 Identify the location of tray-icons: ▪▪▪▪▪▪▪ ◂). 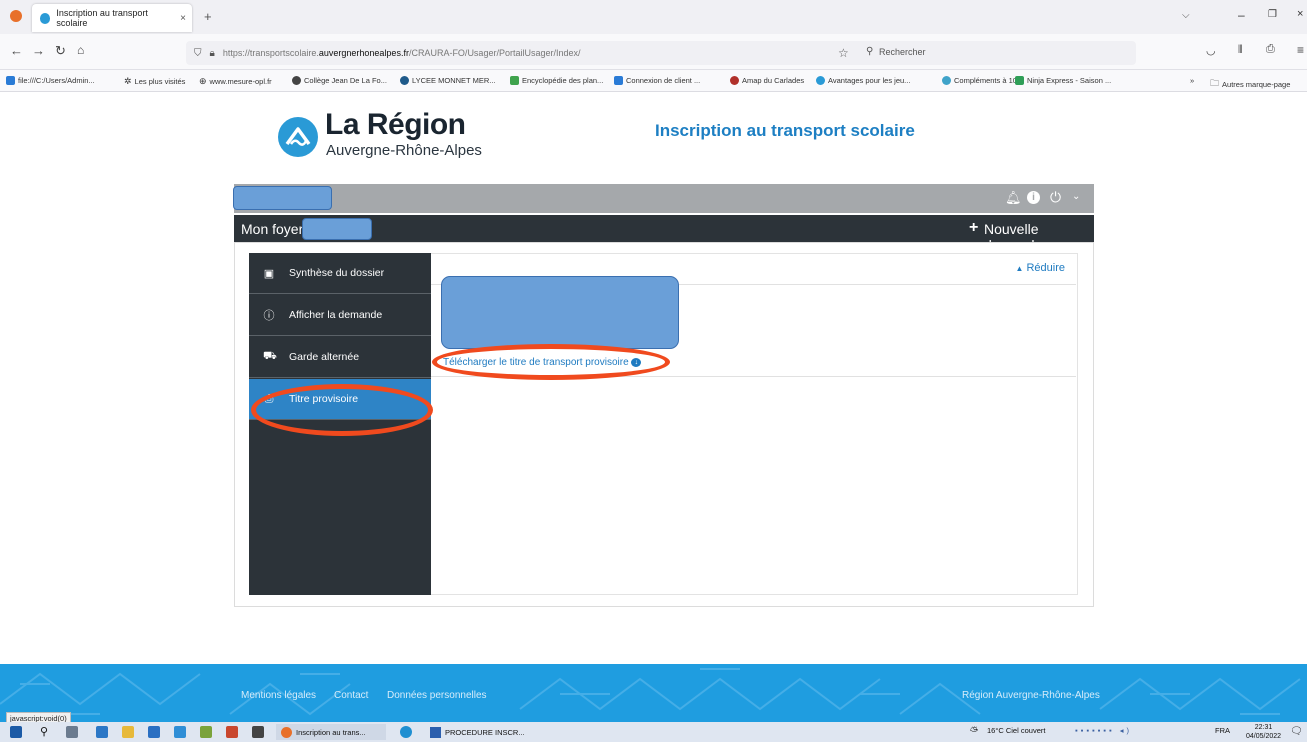
(1103, 730).